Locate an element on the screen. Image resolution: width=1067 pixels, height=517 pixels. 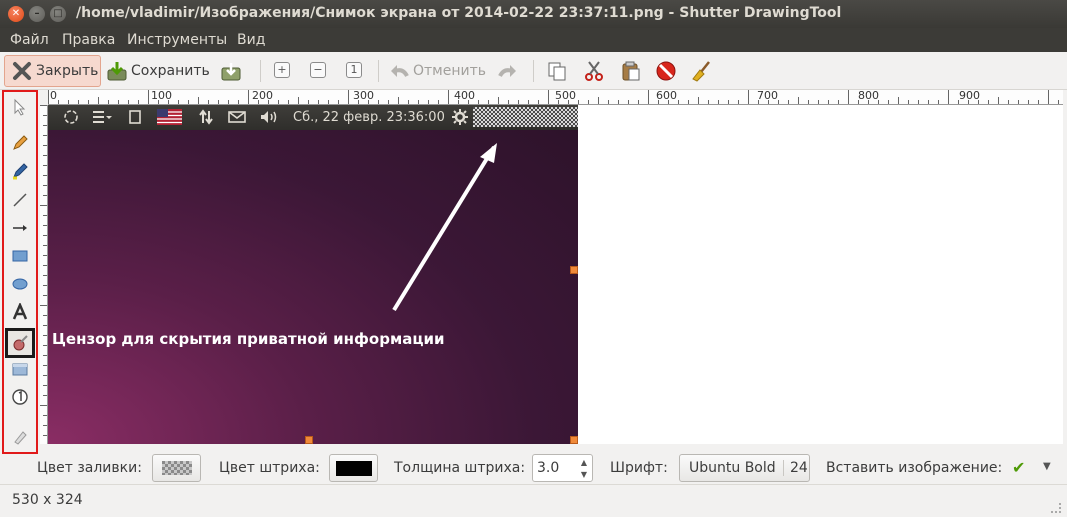
resize-handle-corner is located at coordinates (574, 440).